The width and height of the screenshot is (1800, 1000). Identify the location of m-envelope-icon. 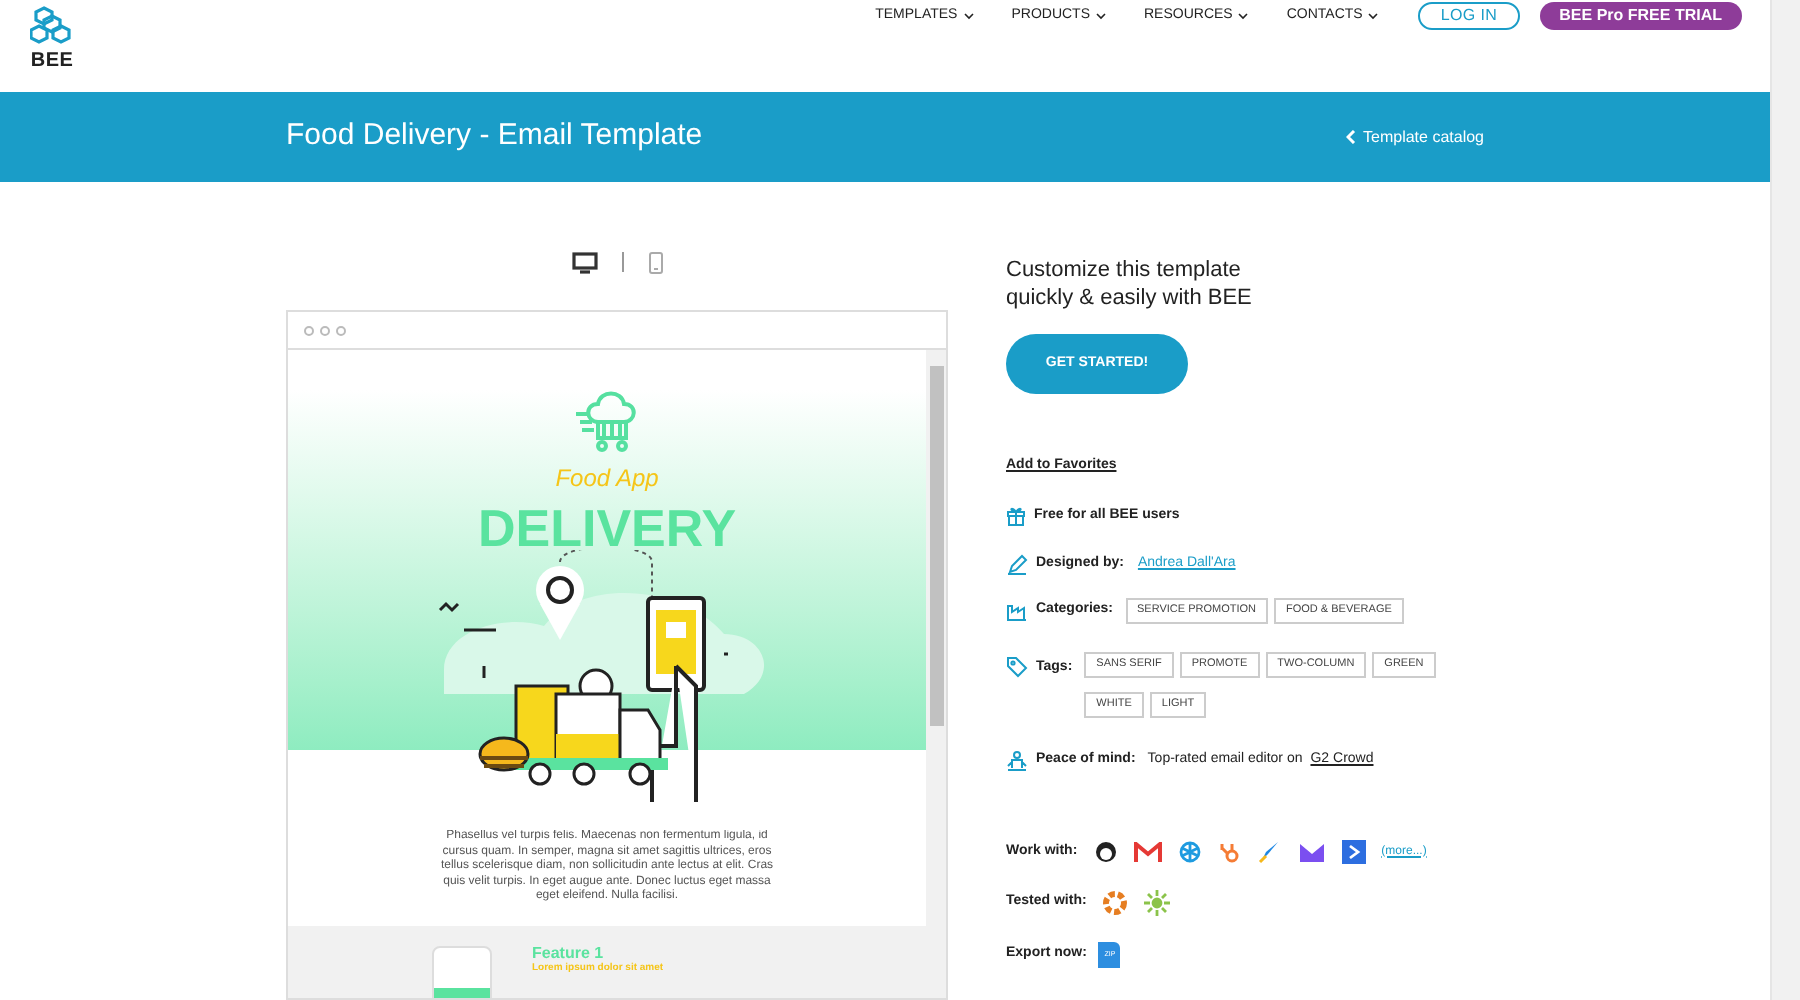
(1147, 852).